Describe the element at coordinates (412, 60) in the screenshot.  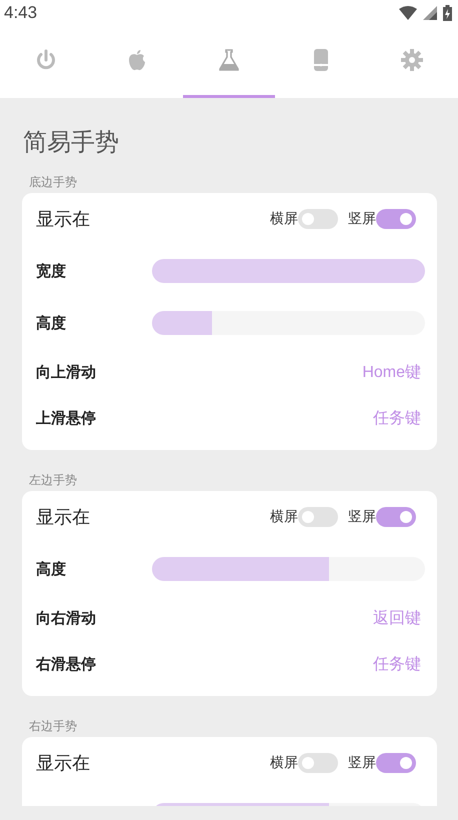
I see `gear-icon` at that location.